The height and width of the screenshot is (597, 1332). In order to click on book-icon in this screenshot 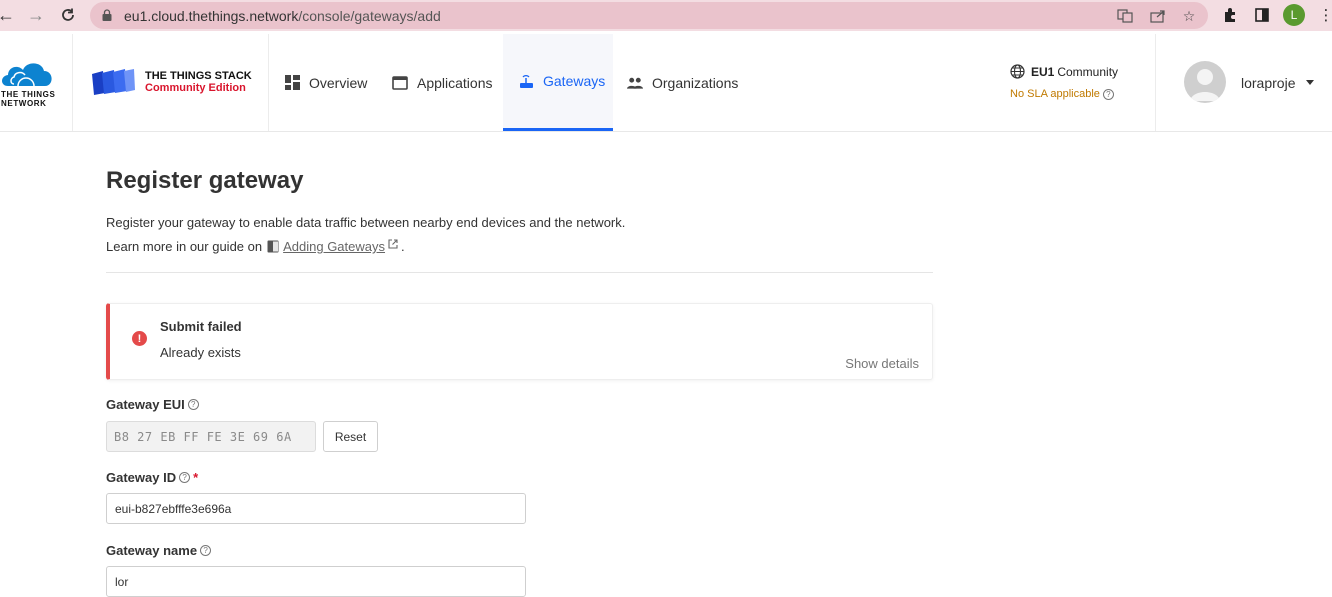, I will do `click(273, 246)`.